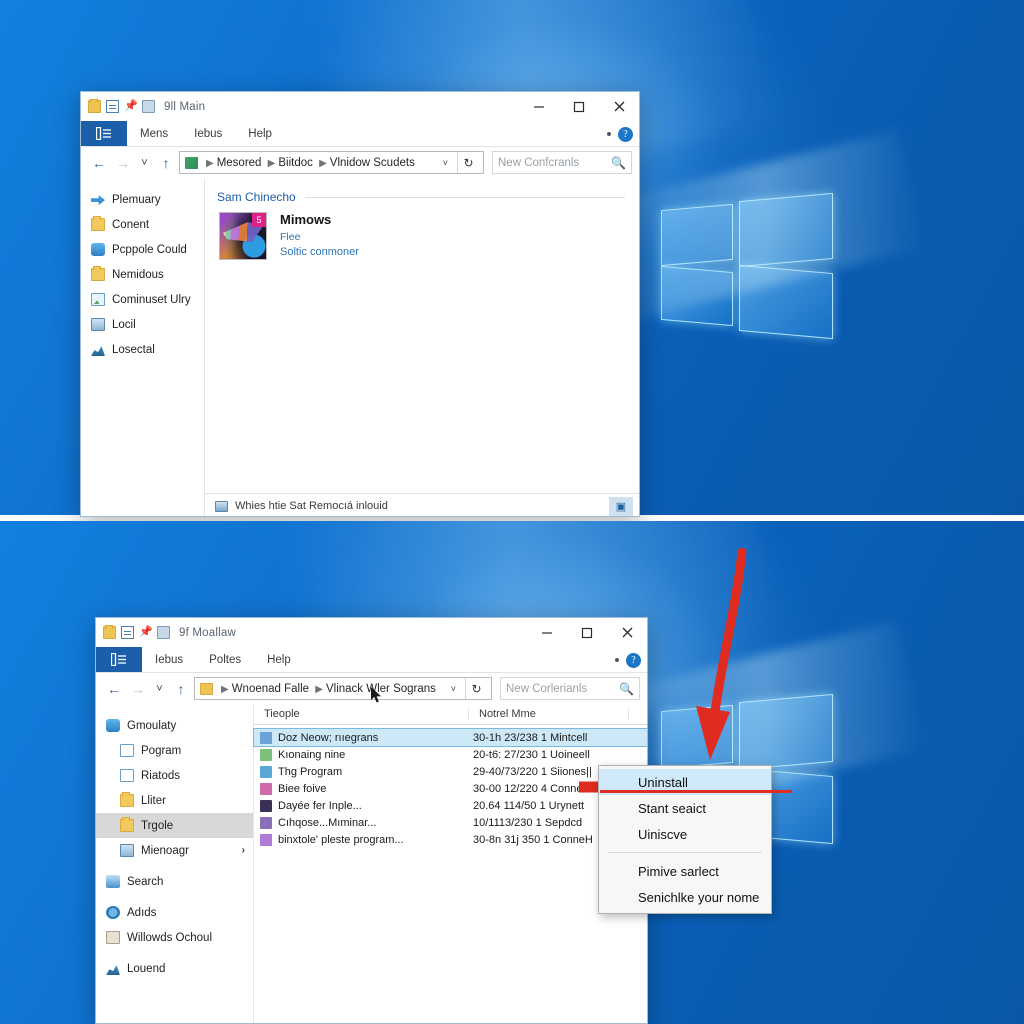 This screenshot has width=1024, height=1024. I want to click on monitor-icon, so click(127, 850).